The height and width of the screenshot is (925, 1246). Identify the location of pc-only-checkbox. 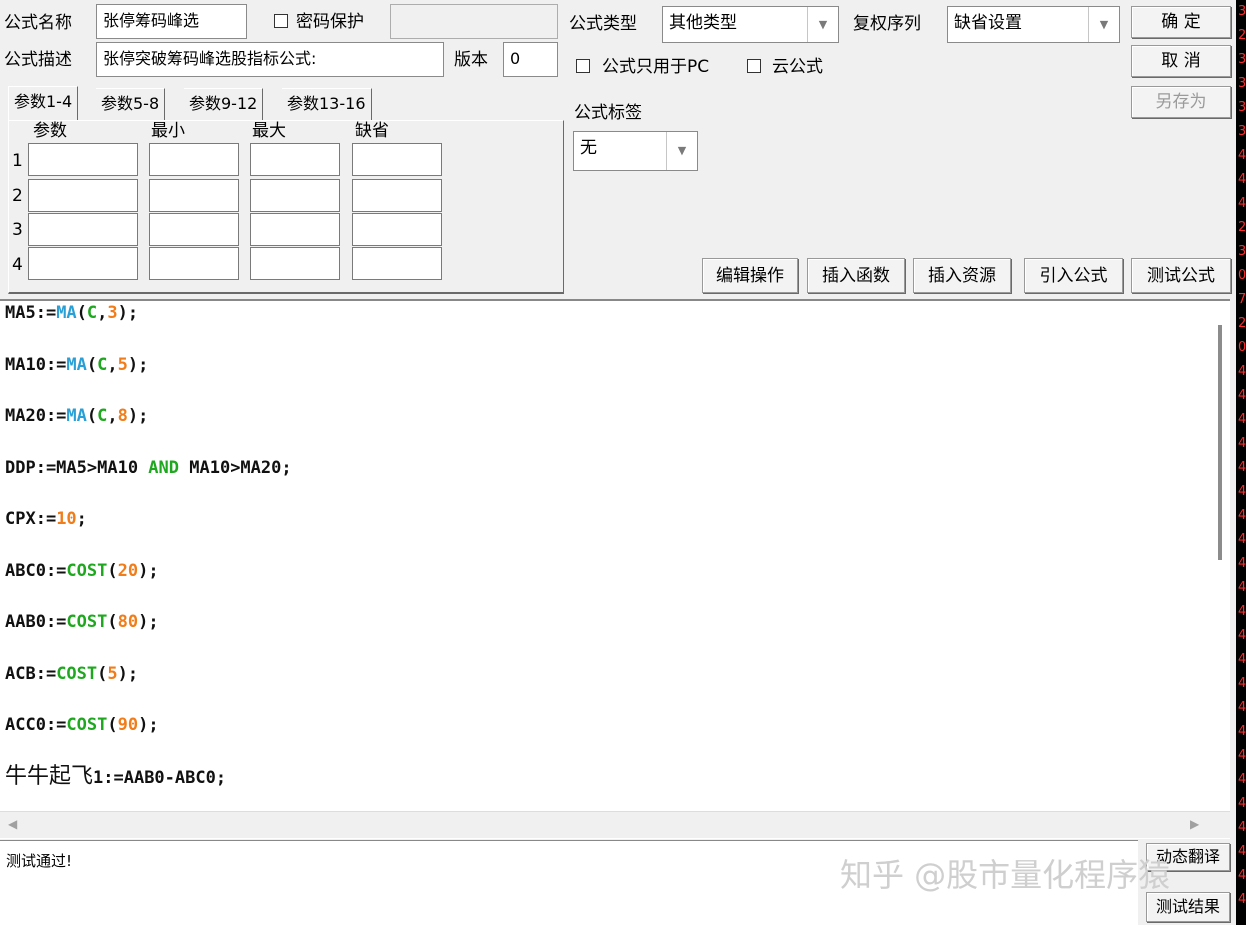
(583, 66).